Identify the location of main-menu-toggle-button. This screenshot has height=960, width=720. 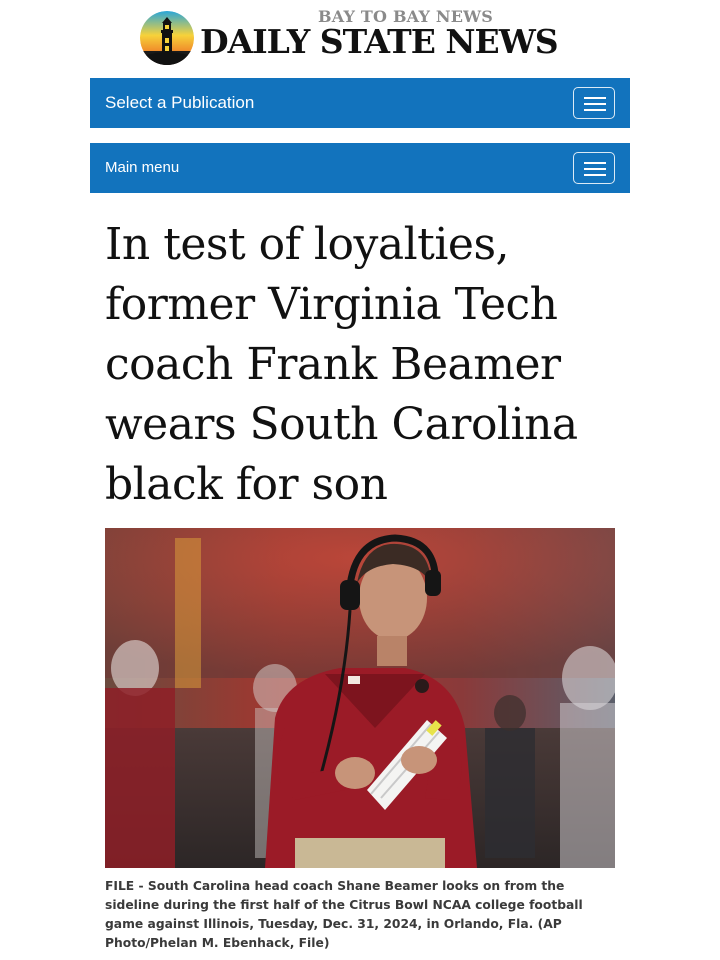
(594, 168).